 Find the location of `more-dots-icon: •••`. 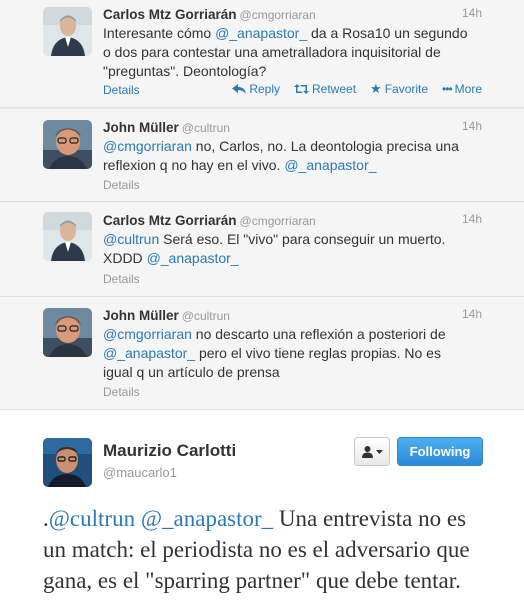

more-dots-icon: ••• is located at coordinates (447, 89).